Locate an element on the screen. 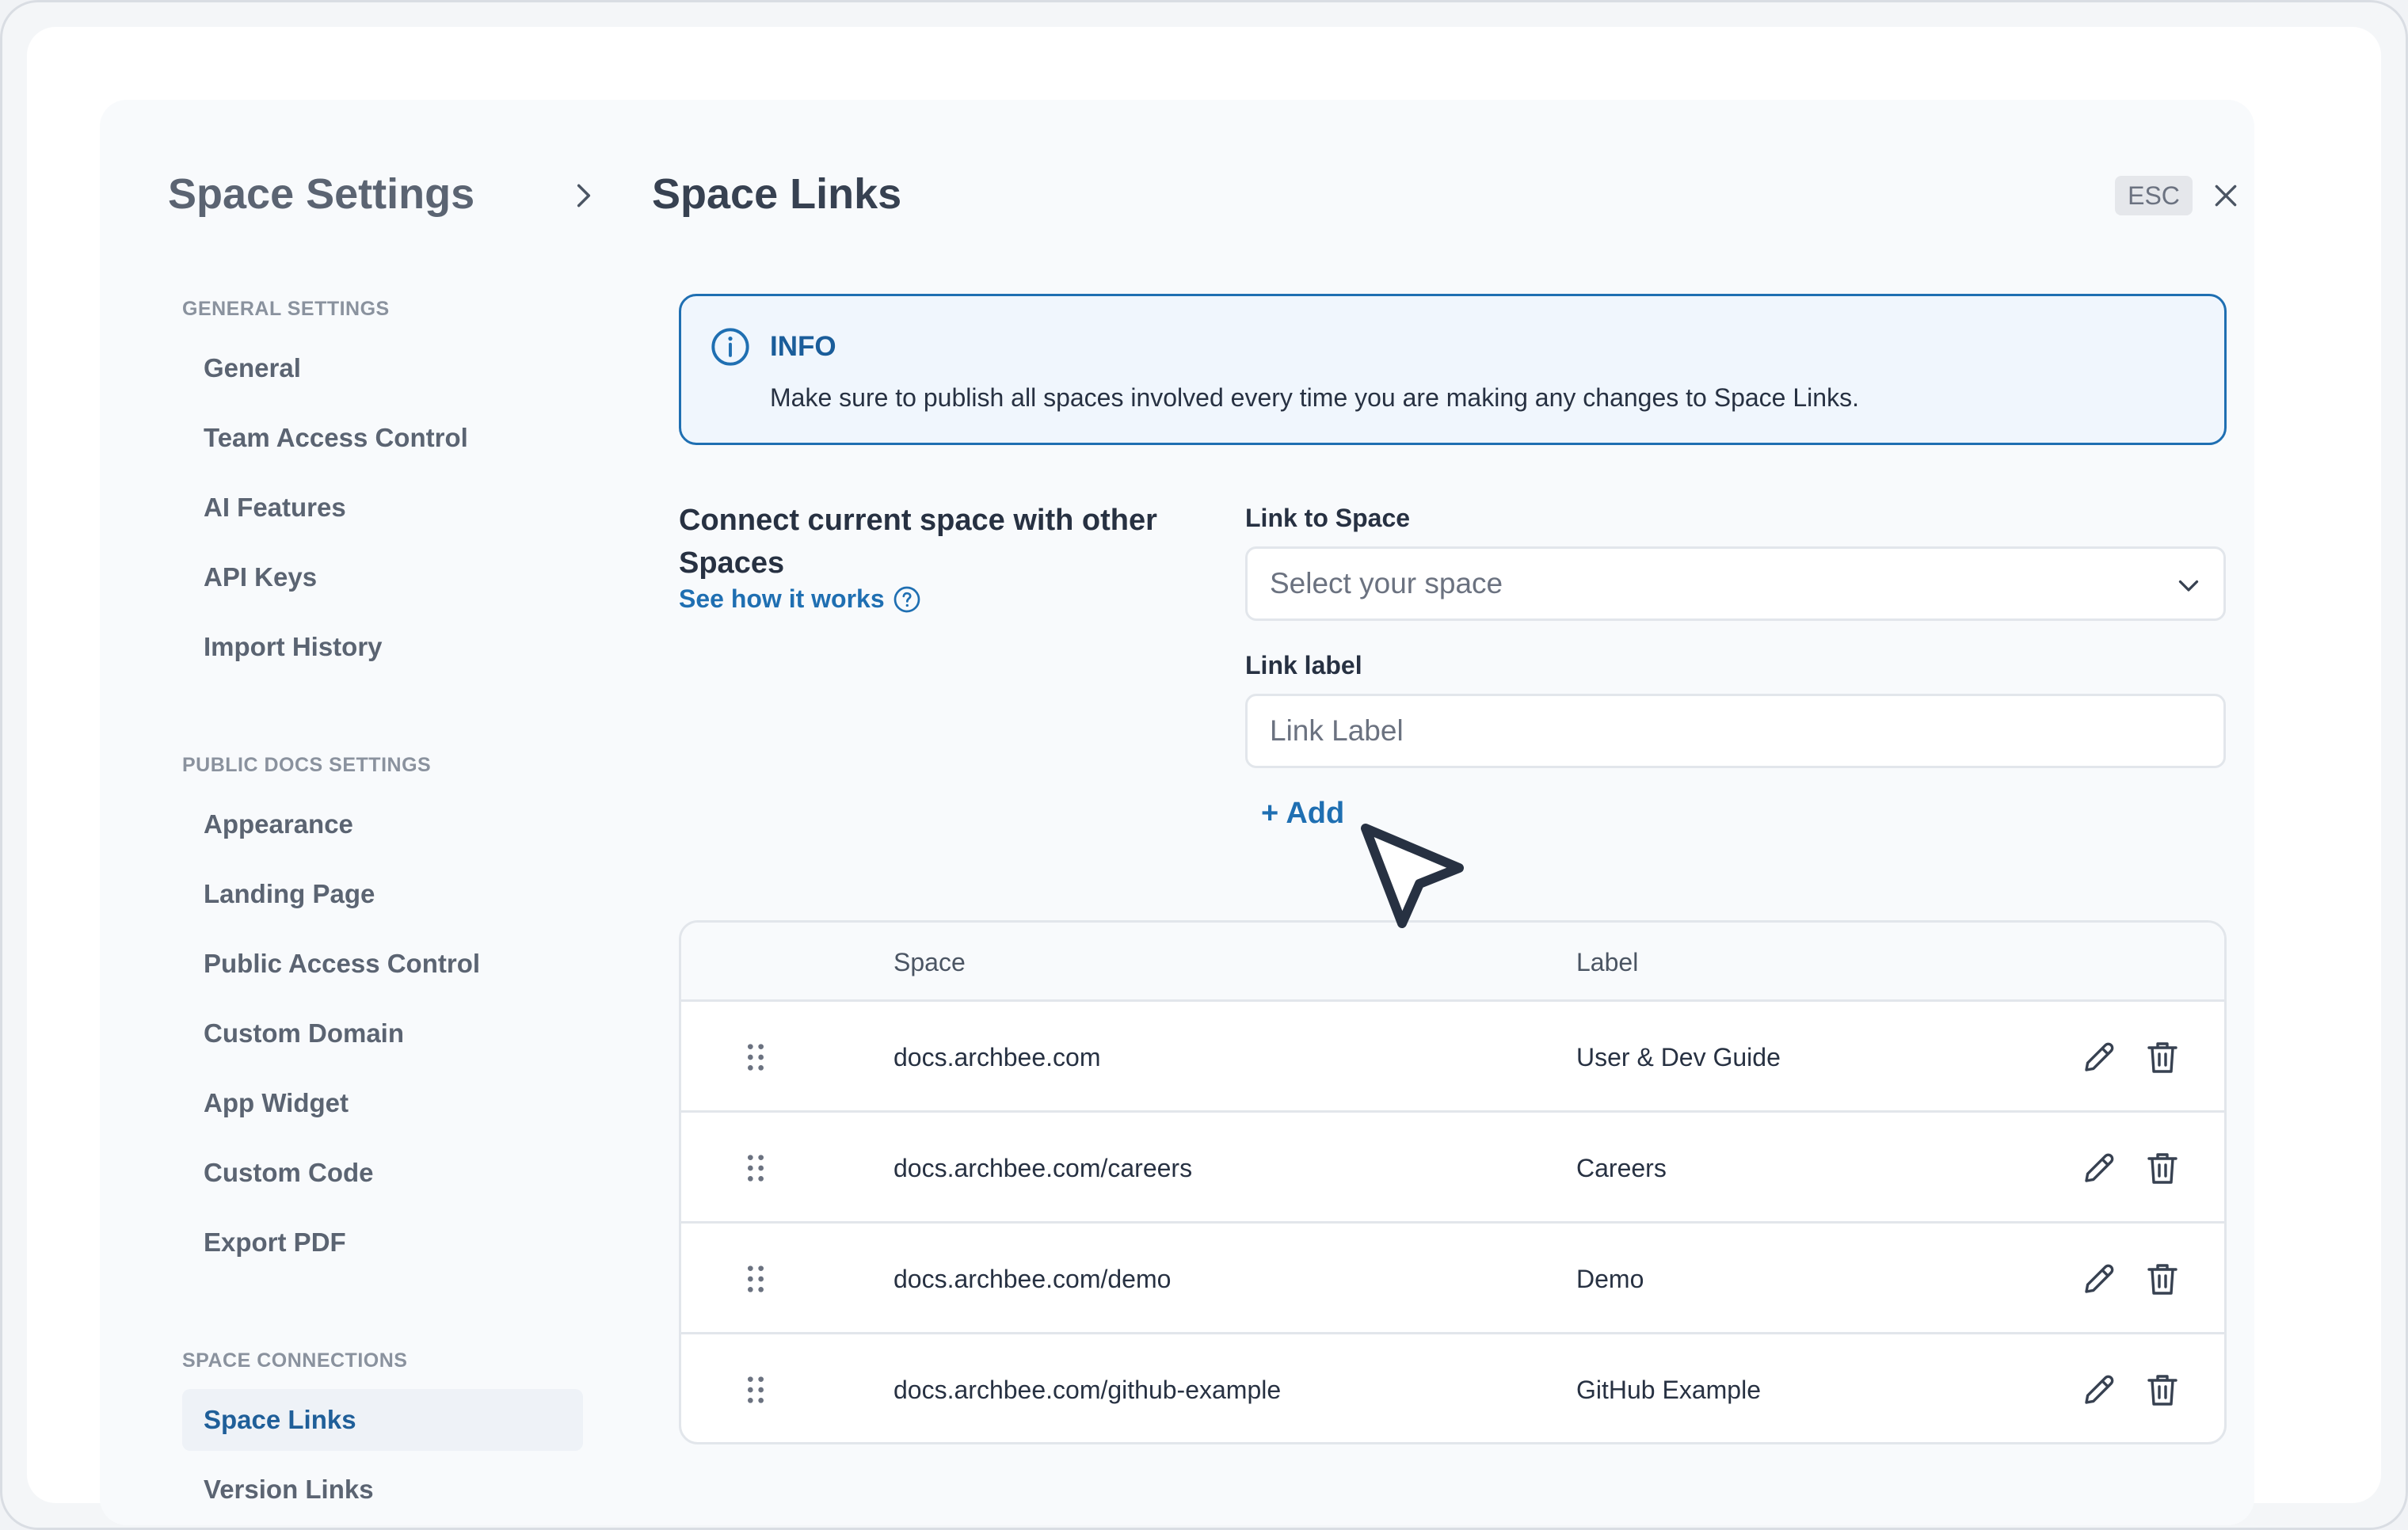  sidebar-title: Space Settings is located at coordinates (322, 194).